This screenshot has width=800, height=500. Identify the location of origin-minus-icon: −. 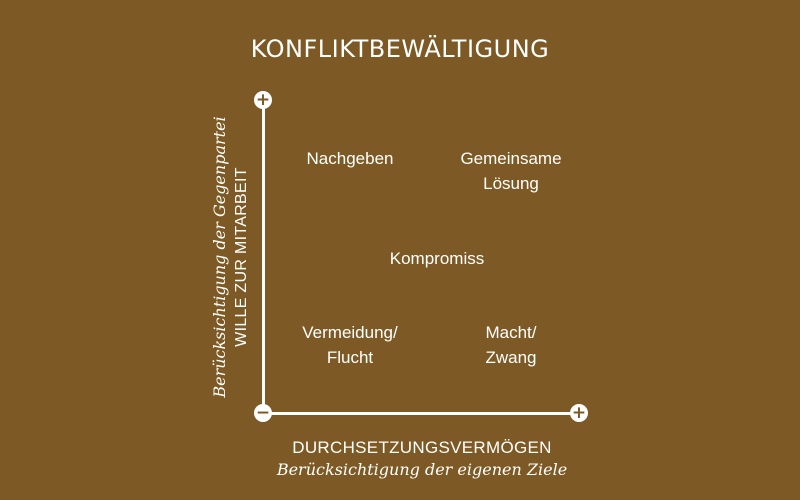
(263, 413).